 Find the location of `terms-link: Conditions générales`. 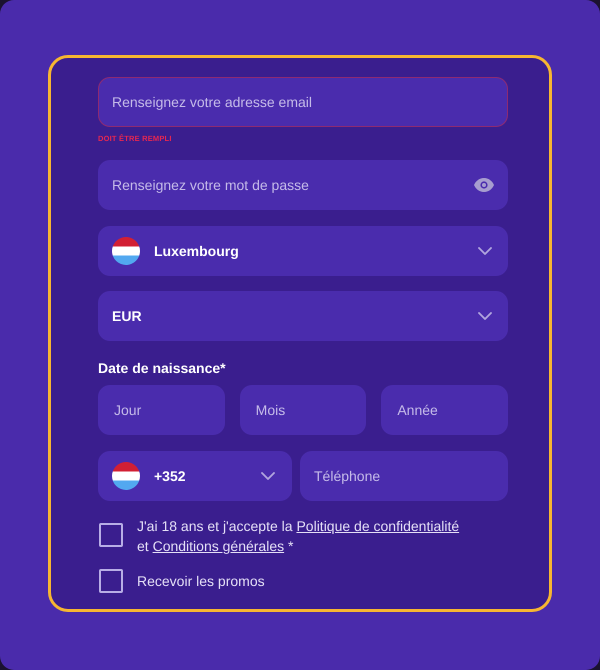

terms-link: Conditions générales is located at coordinates (218, 546).